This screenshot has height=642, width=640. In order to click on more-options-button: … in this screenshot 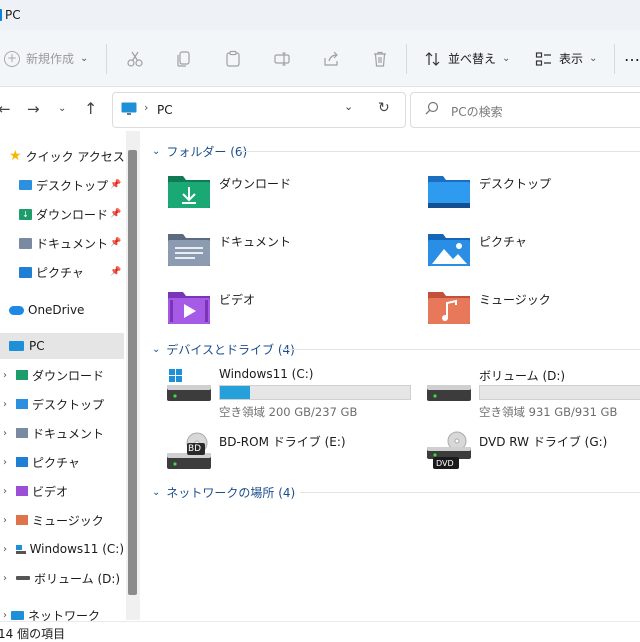, I will do `click(632, 55)`.